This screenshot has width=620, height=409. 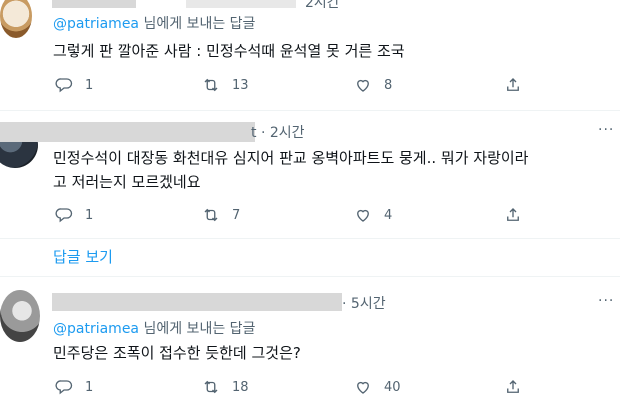 What do you see at coordinates (368, 304) in the screenshot?
I see `time-text: 5시간` at bounding box center [368, 304].